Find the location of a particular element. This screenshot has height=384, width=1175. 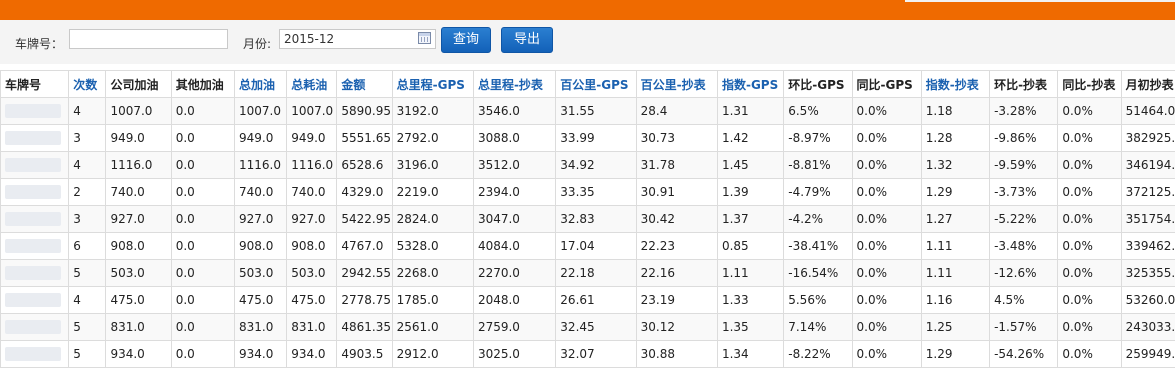

calendar-icon is located at coordinates (424, 38).